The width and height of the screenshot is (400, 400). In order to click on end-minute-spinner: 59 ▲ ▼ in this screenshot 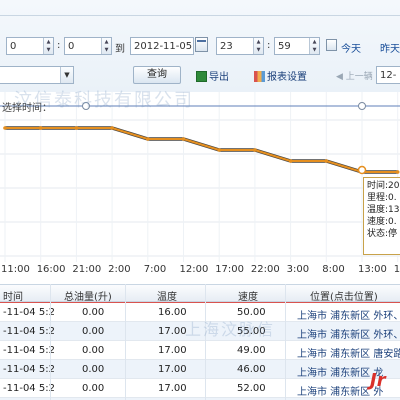, I will do `click(297, 46)`.